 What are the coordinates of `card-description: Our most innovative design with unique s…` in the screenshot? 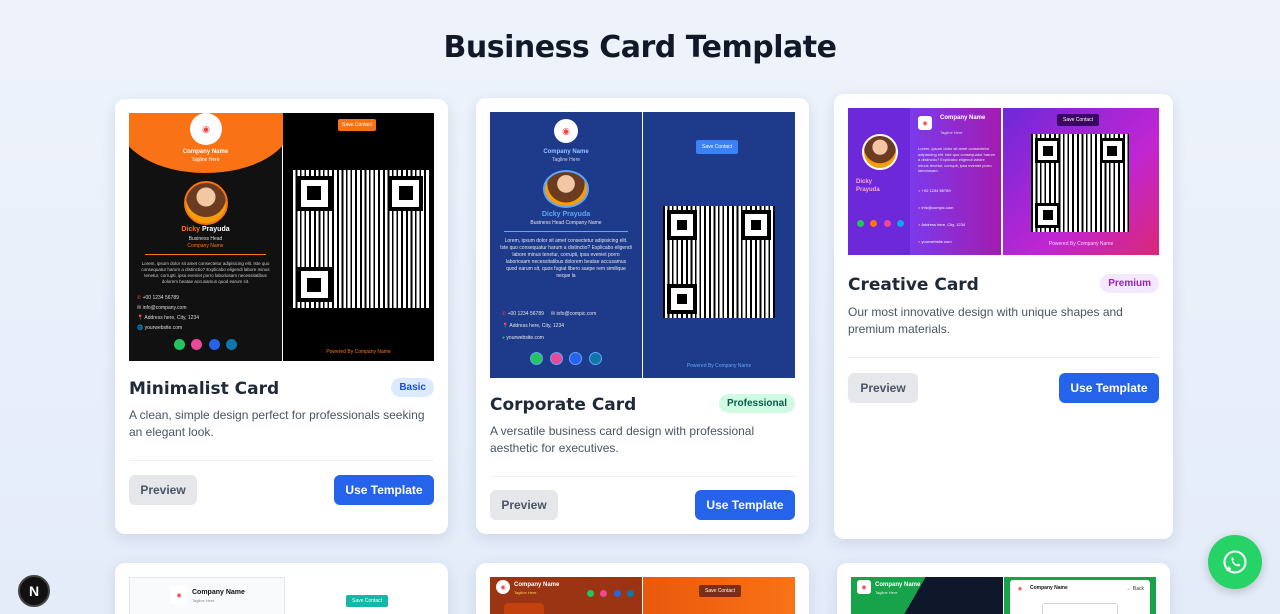 It's located at (985, 320).